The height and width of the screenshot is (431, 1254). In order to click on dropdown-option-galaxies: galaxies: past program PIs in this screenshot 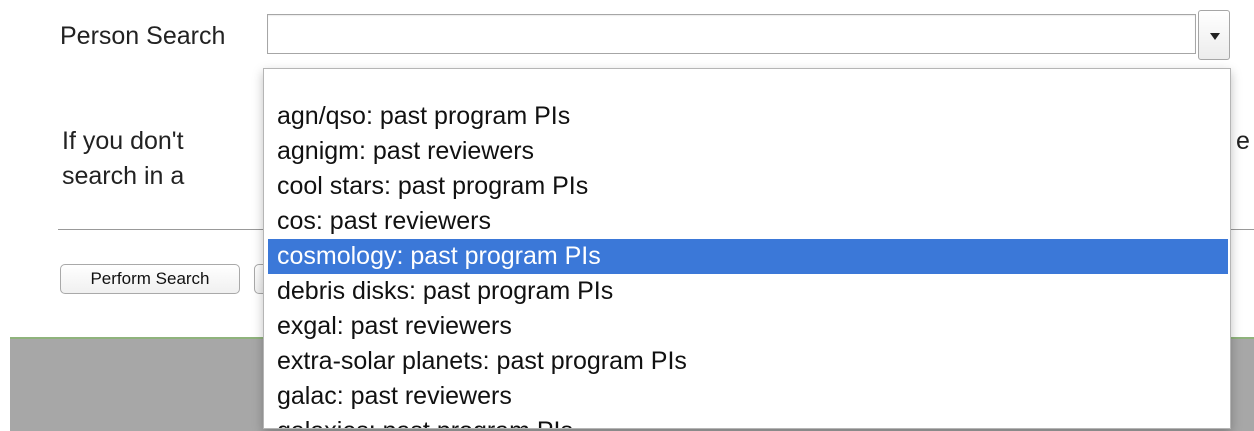, I will do `click(748, 421)`.